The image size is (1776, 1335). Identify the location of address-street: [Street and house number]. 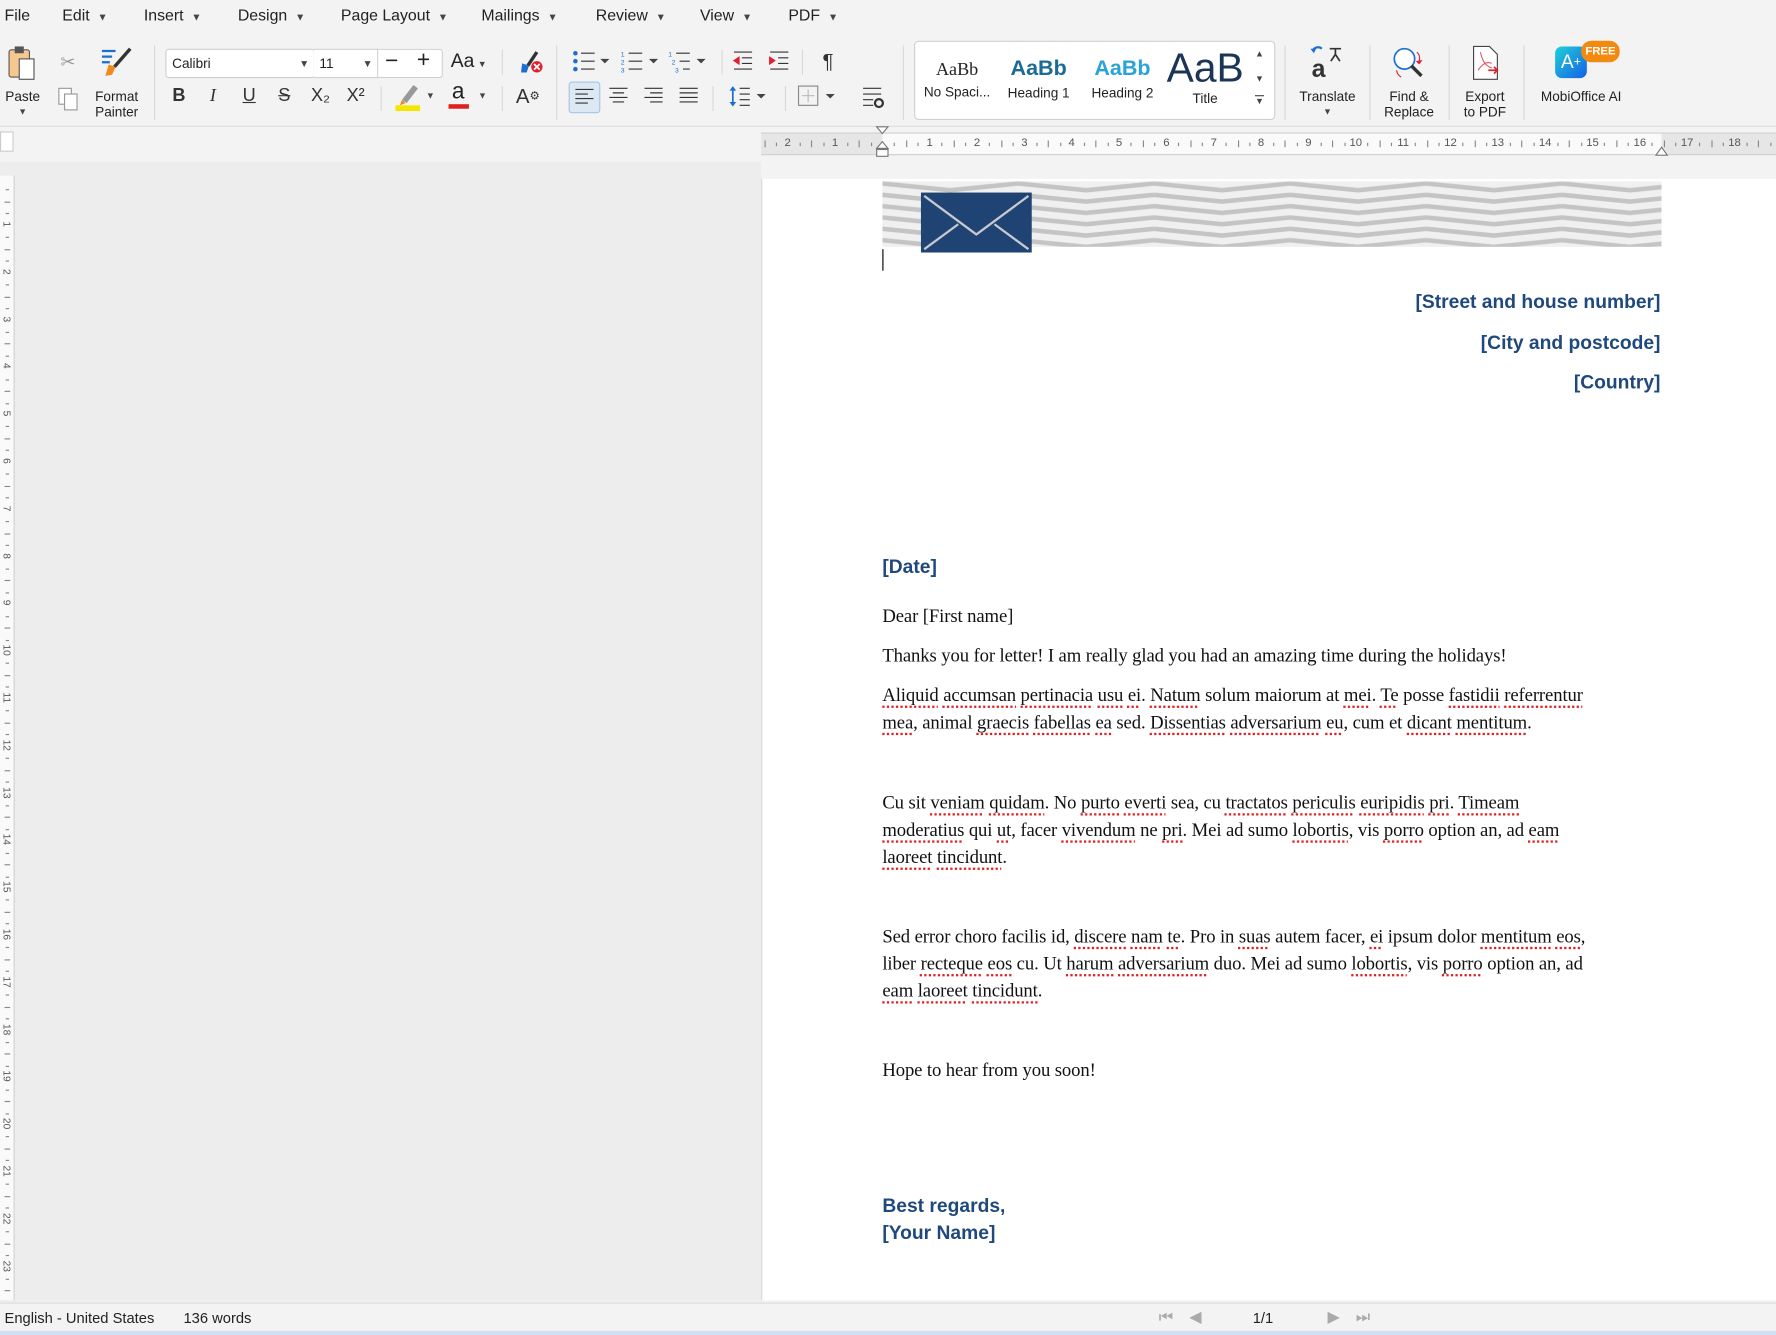
(1537, 302).